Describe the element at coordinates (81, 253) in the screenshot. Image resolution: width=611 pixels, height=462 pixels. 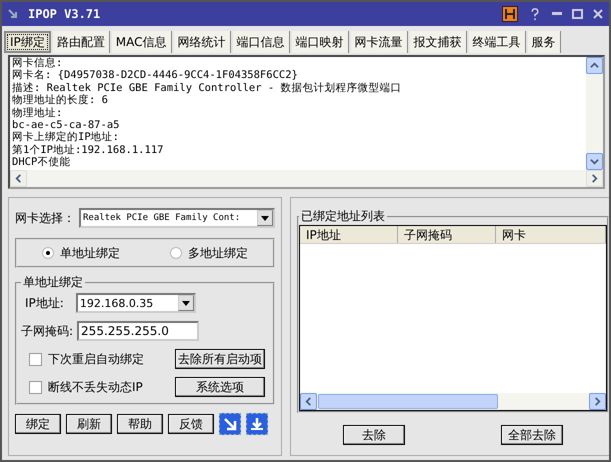
I see `mode-radio: 单地址绑定` at that location.